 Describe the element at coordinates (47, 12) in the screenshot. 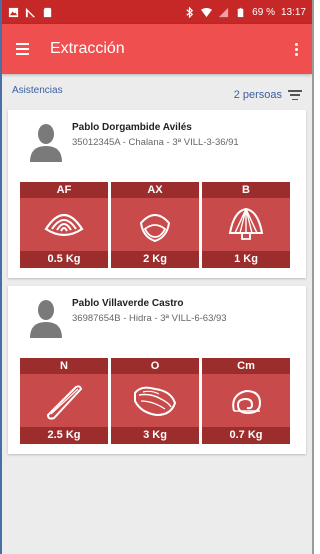

I see `sd-card-icon` at that location.